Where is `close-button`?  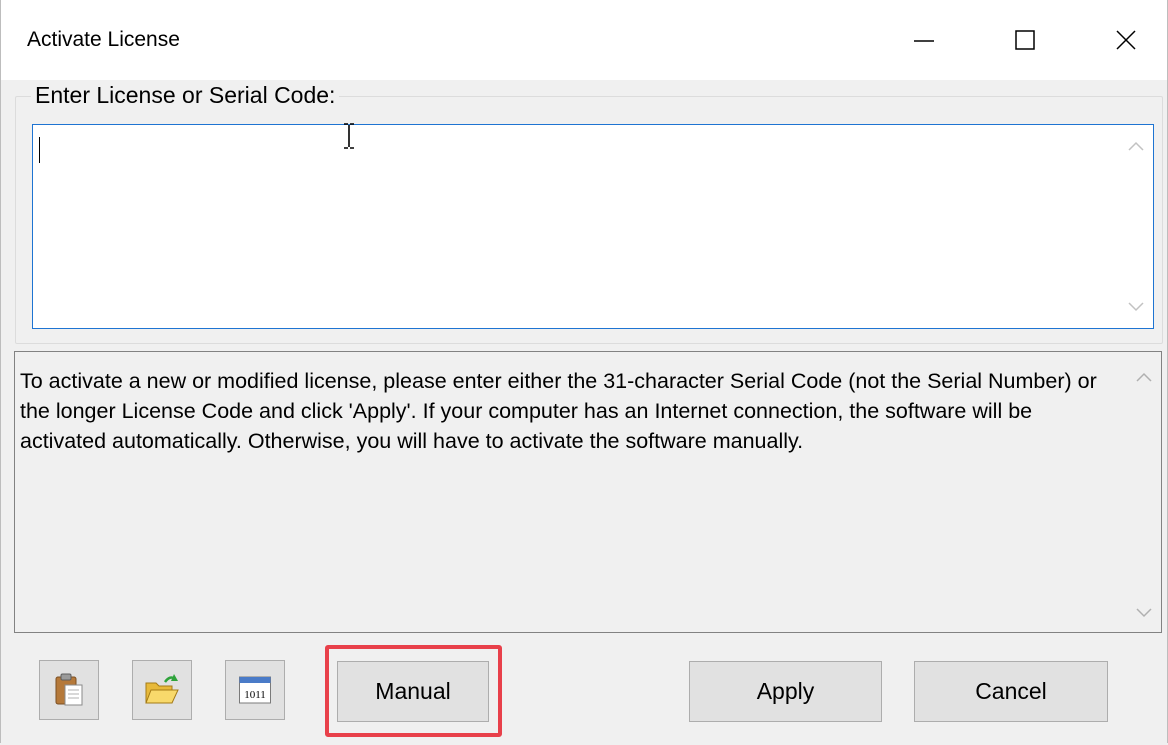 close-button is located at coordinates (1126, 40).